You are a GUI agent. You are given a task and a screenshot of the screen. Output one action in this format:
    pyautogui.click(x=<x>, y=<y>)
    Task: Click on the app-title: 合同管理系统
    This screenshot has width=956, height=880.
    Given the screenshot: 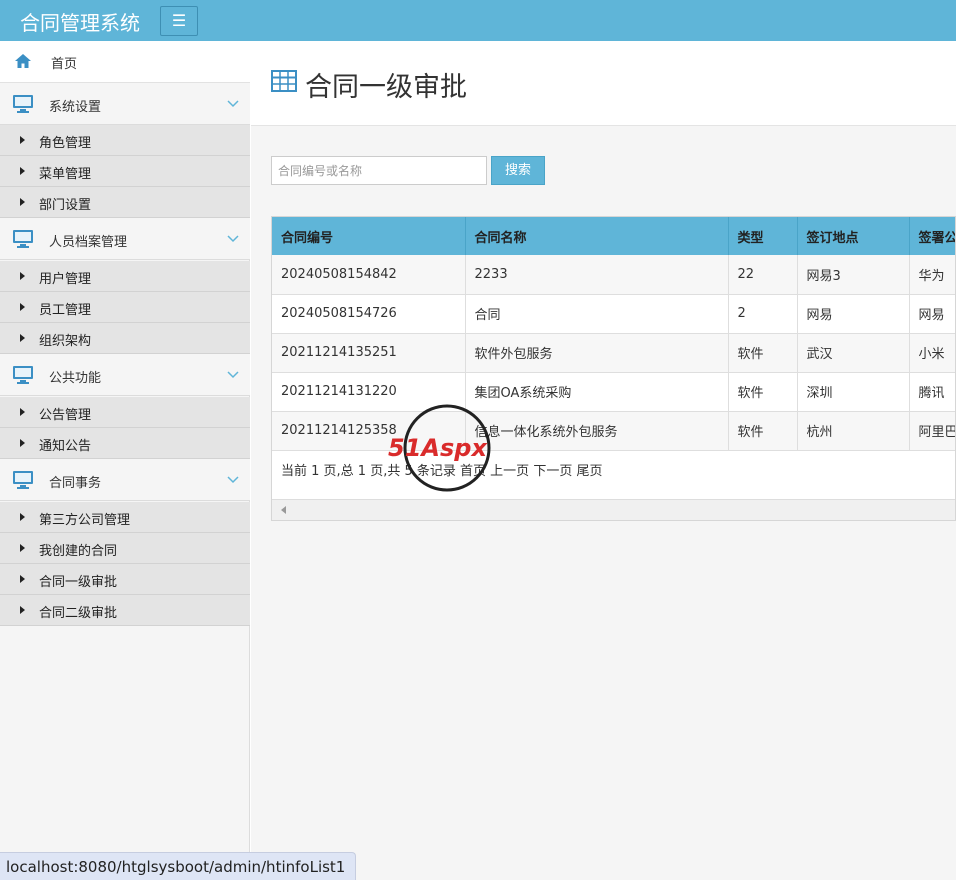 What is the action you would take?
    pyautogui.click(x=80, y=23)
    